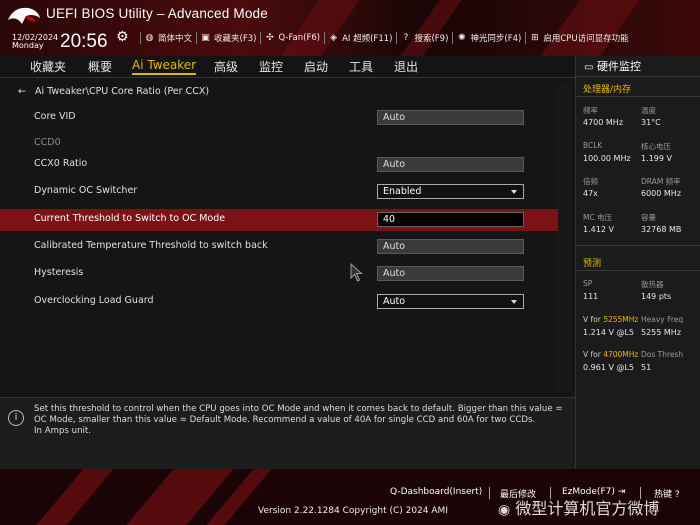  What do you see at coordinates (84, 42) in the screenshot?
I see `time-display: 20:56` at bounding box center [84, 42].